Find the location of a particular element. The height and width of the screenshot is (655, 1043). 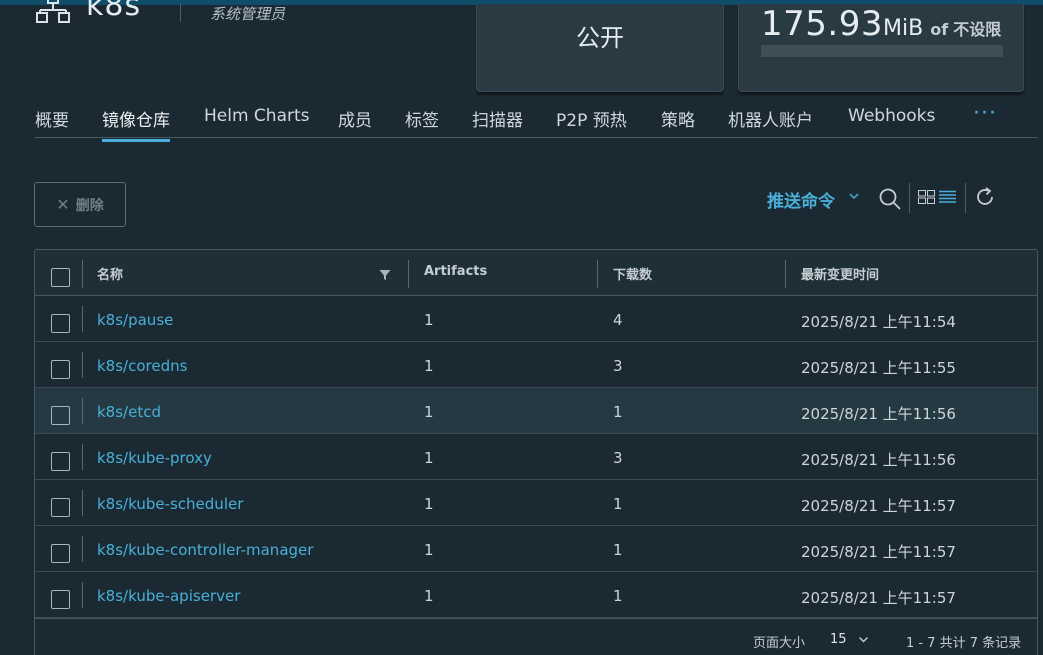

tab-webhooks: Webhooks is located at coordinates (891, 116).